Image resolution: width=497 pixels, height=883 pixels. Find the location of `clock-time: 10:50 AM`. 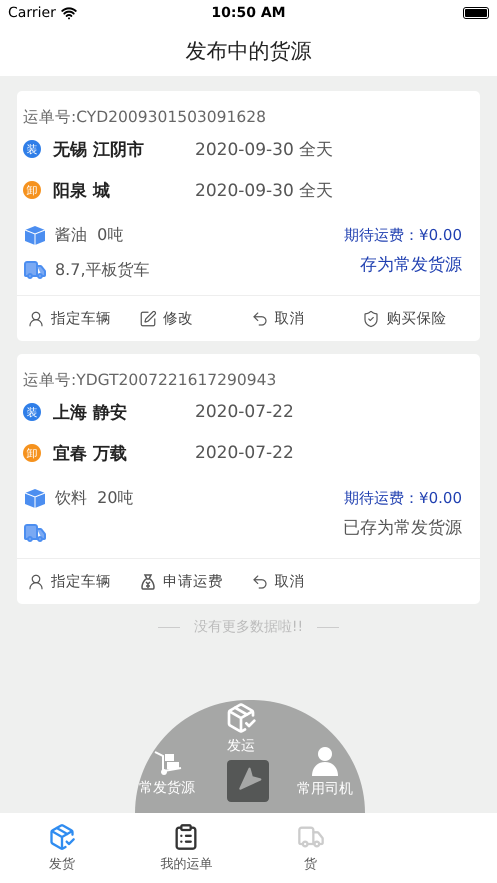

clock-time: 10:50 AM is located at coordinates (248, 12).